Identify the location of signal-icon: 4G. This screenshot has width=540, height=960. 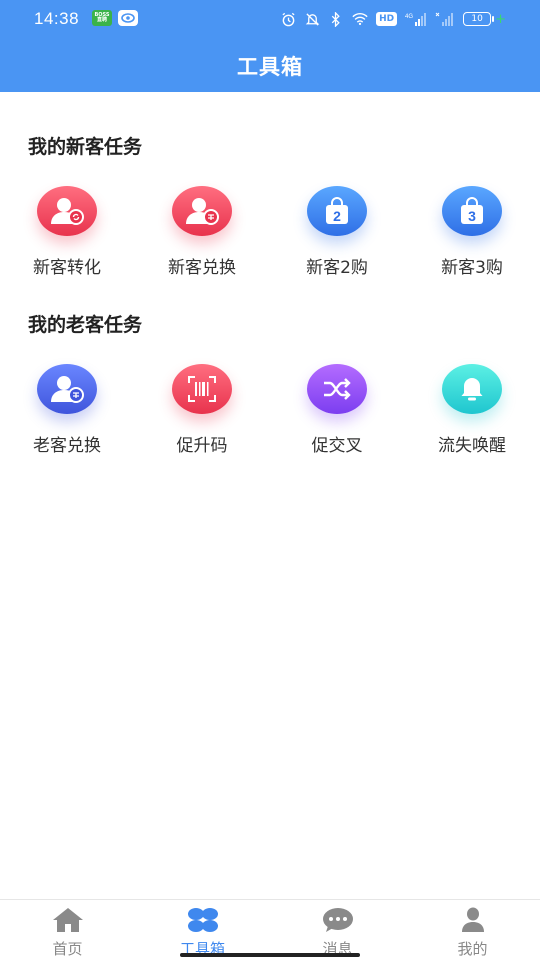
(416, 19).